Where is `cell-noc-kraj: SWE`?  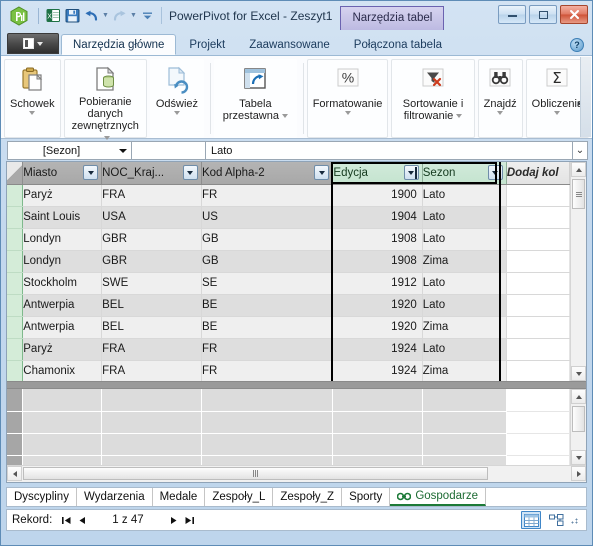 cell-noc-kraj: SWE is located at coordinates (151, 283).